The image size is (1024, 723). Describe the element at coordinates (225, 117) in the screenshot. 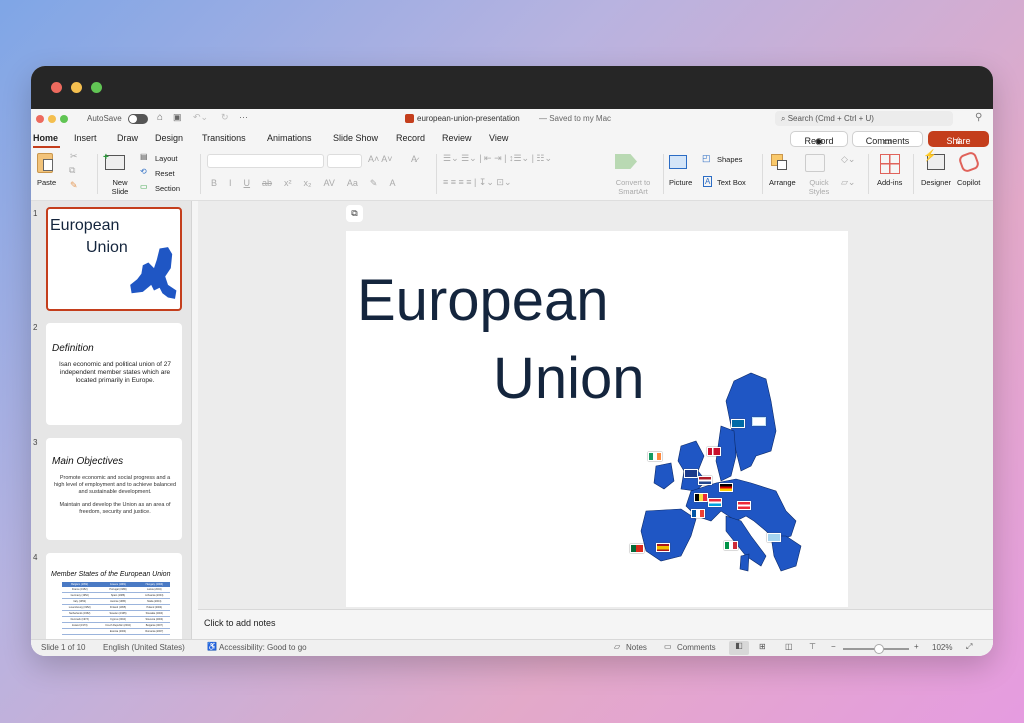

I see `redo-icon: ↻` at that location.